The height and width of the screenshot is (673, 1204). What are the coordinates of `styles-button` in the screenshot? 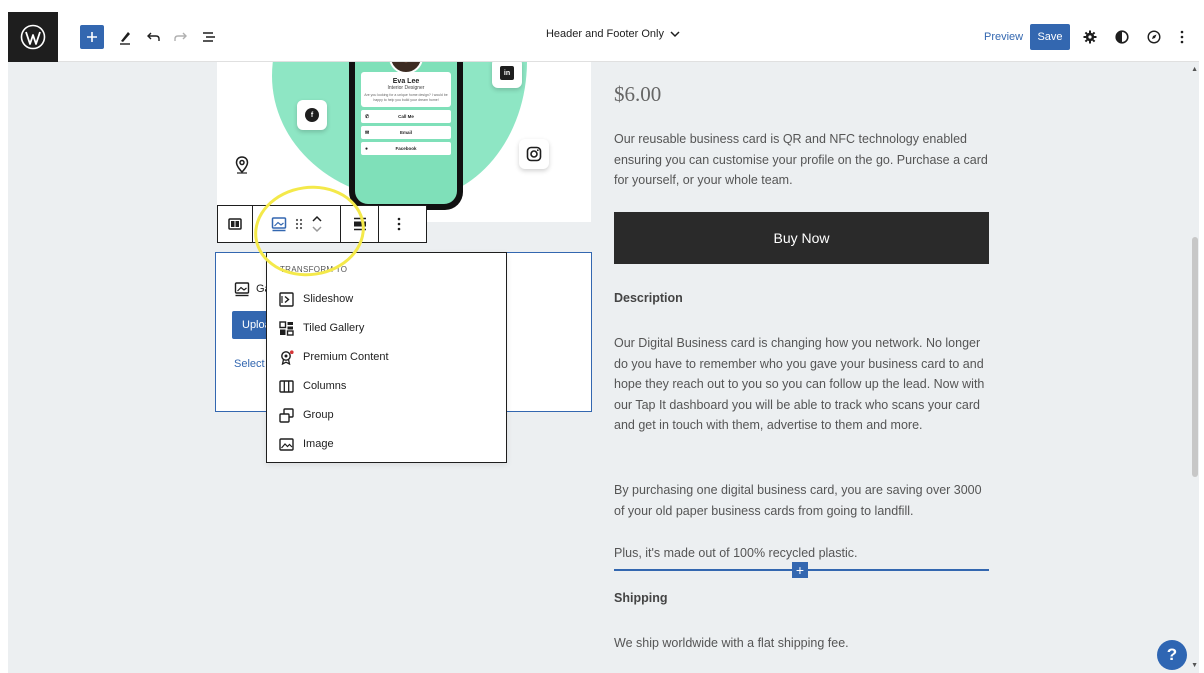 It's located at (1122, 37).